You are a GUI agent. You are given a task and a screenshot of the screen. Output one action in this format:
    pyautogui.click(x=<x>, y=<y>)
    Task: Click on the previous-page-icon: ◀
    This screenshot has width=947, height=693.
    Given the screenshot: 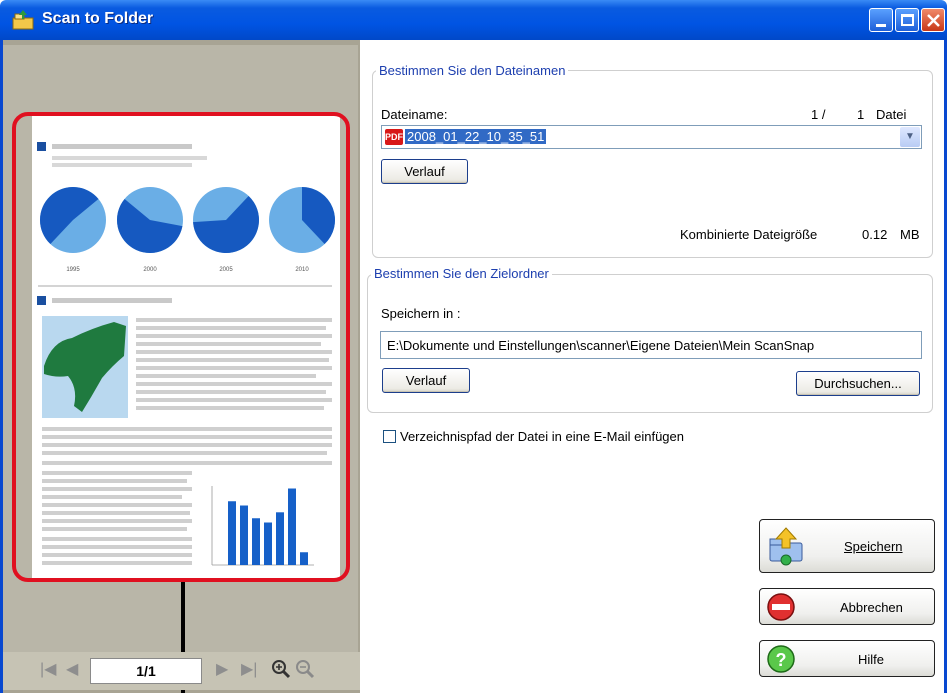 What is the action you would take?
    pyautogui.click(x=72, y=669)
    